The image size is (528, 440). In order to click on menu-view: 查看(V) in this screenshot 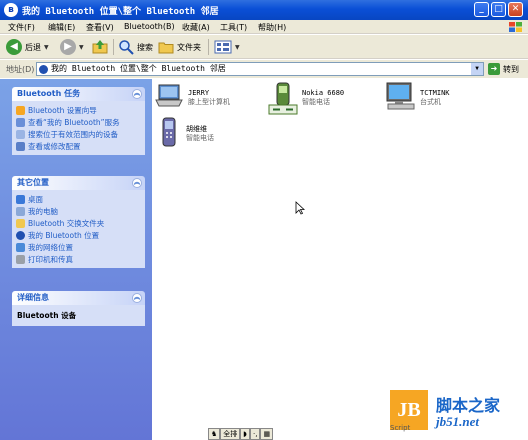, I will do `click(100, 27)`.